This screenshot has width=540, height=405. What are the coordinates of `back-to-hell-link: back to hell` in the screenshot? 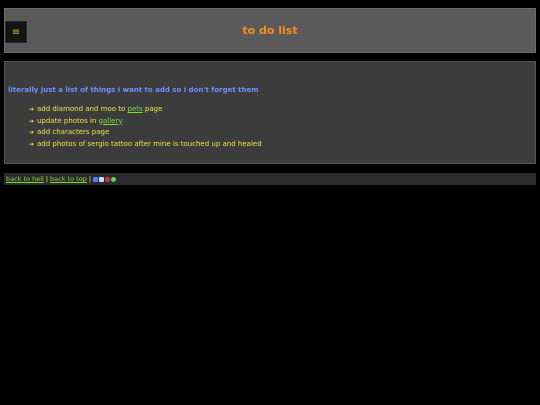 It's located at (25, 179).